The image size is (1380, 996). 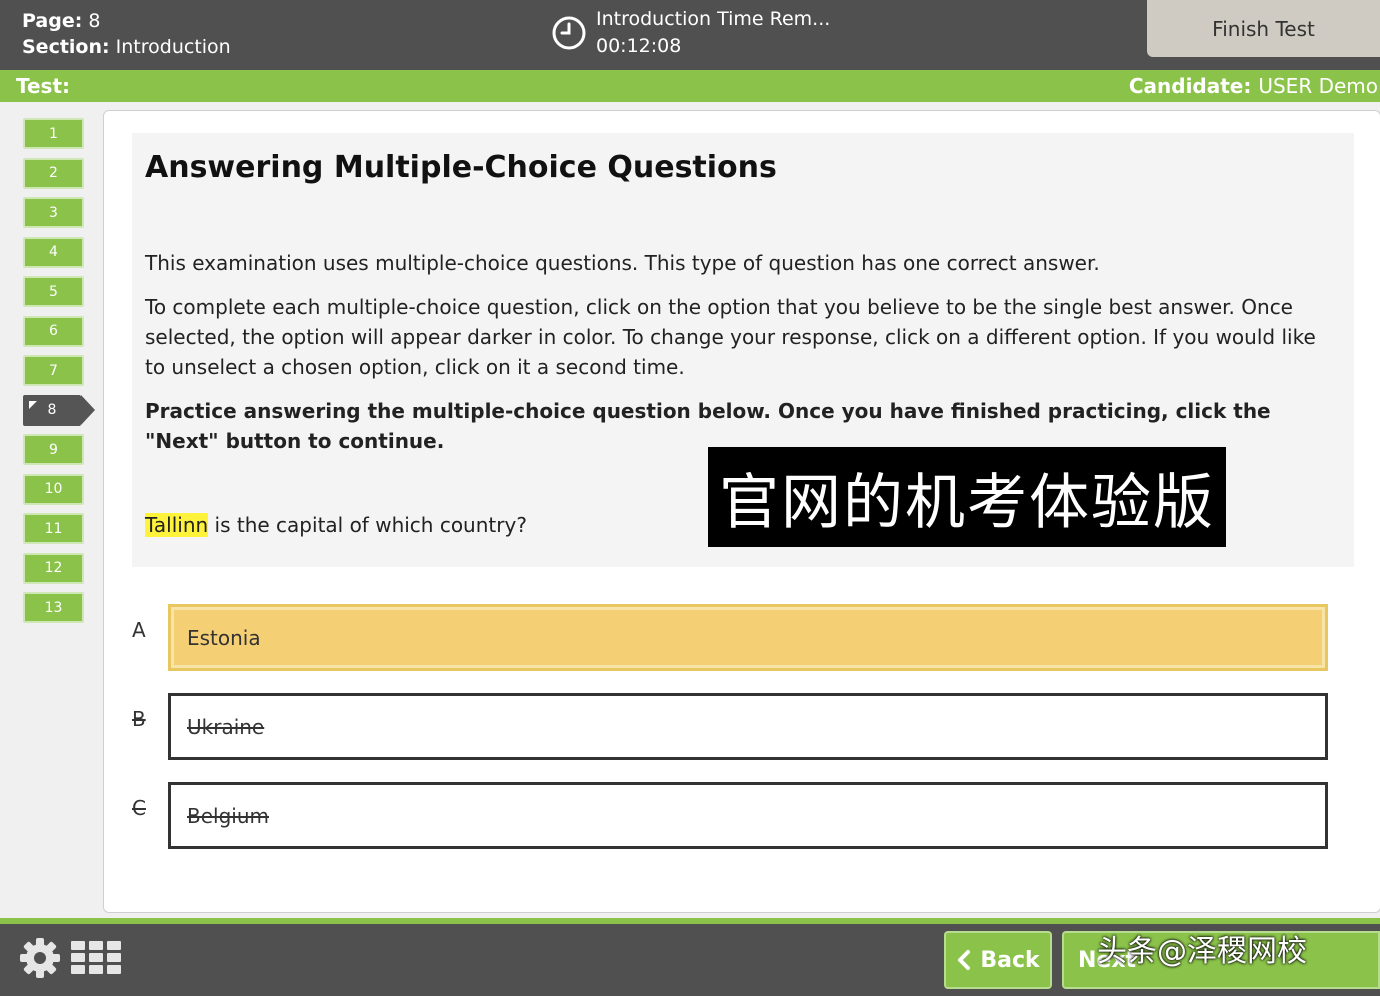 What do you see at coordinates (569, 33) in the screenshot?
I see `clock-icon` at bounding box center [569, 33].